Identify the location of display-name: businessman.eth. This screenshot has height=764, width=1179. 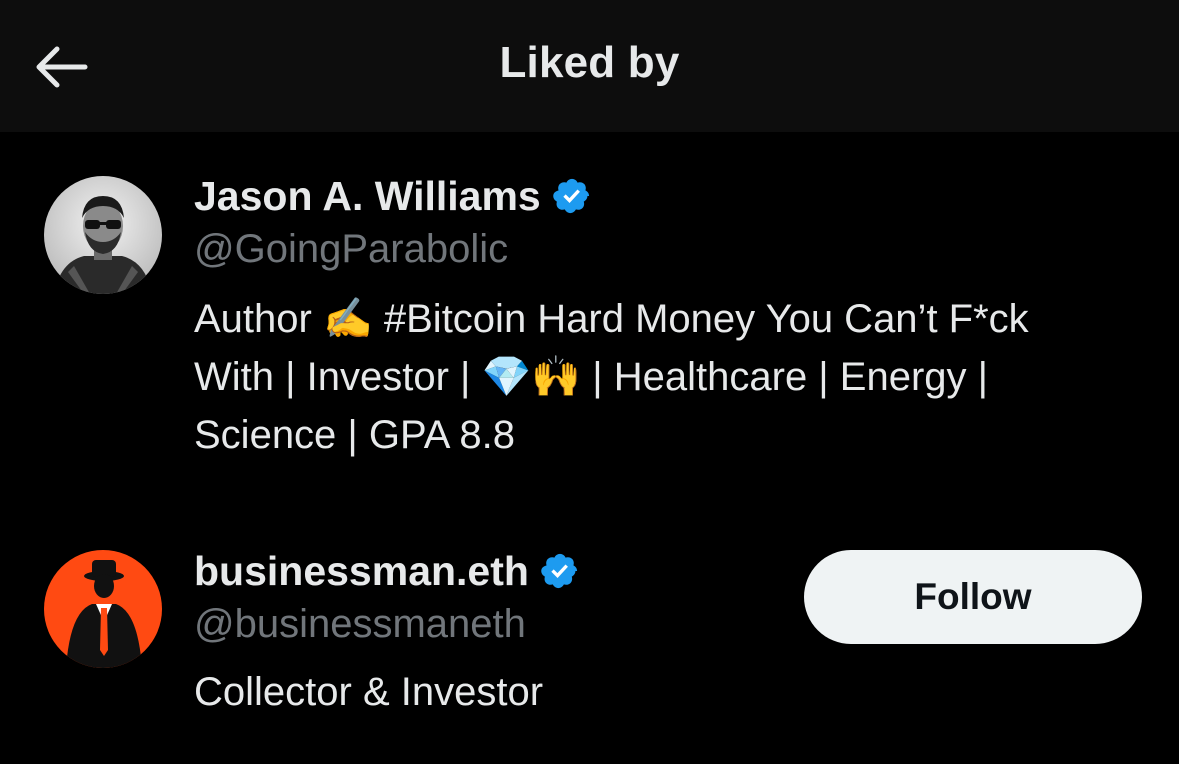
(361, 571).